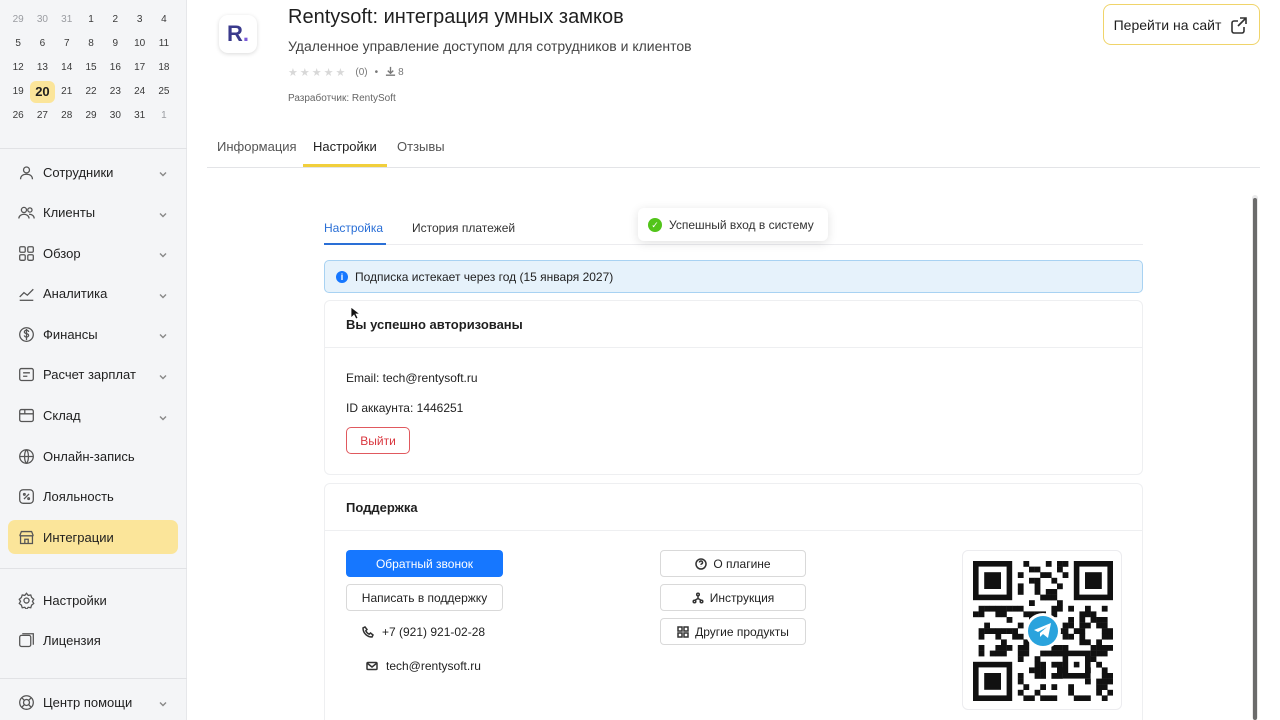 This screenshot has width=1280, height=720. Describe the element at coordinates (139, 20) in the screenshot. I see `calendar-day: 3` at that location.